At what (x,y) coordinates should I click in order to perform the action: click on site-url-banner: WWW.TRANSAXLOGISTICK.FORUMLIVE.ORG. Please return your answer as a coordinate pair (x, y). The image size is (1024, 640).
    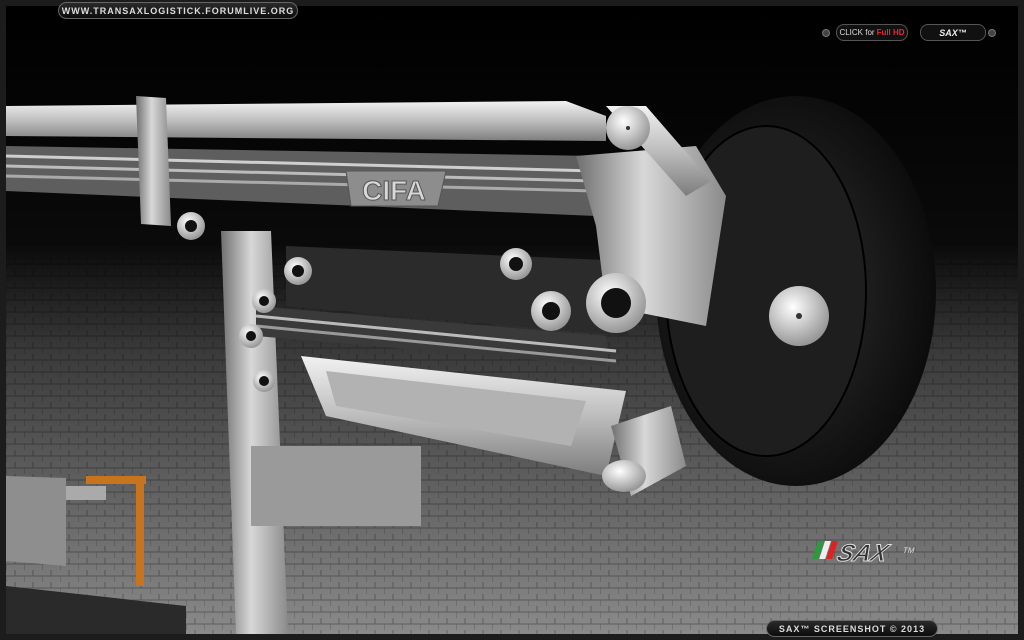
    Looking at the image, I should click on (178, 10).